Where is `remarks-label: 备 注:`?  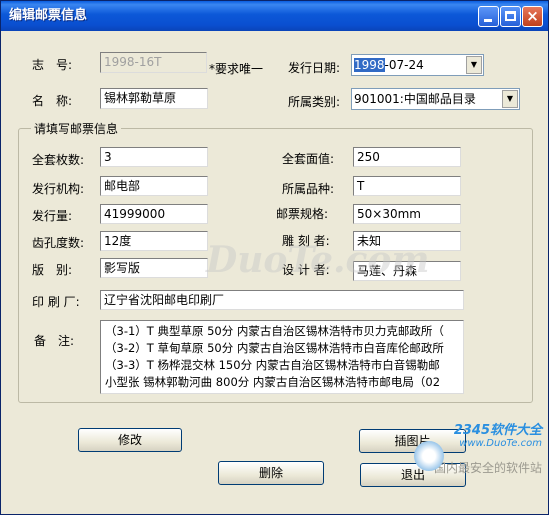
remarks-label: 备 注: is located at coordinates (54, 341).